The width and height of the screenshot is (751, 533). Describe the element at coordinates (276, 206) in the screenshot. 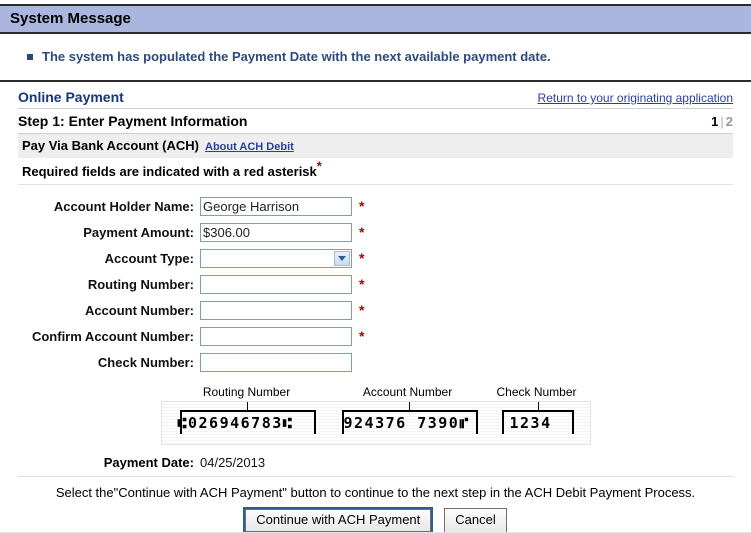

I see `account-holder-name-input` at that location.